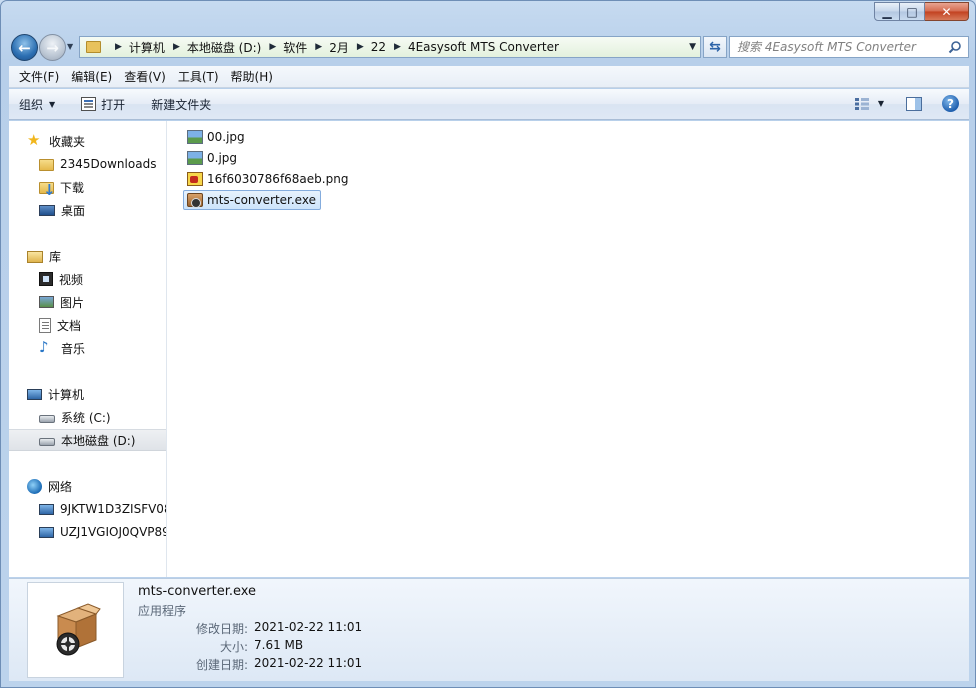  I want to click on nav-item-label: 下载, so click(72, 187).